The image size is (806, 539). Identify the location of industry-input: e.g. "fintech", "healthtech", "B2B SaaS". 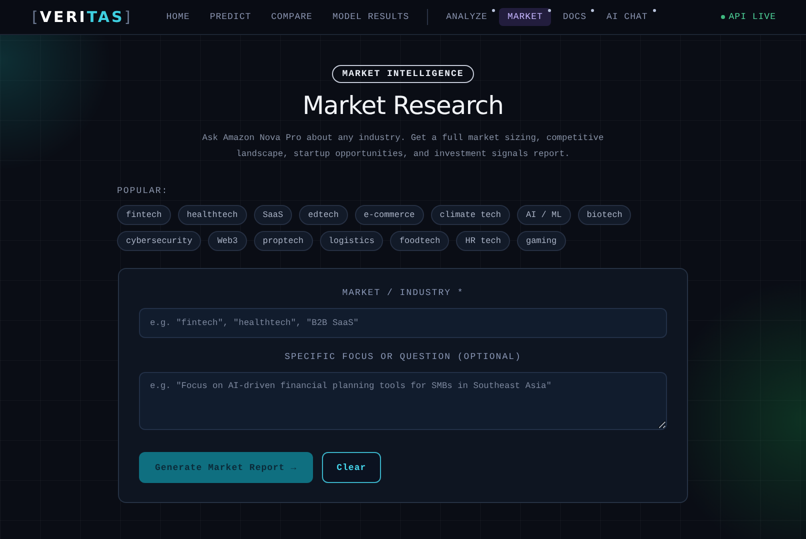
(403, 323).